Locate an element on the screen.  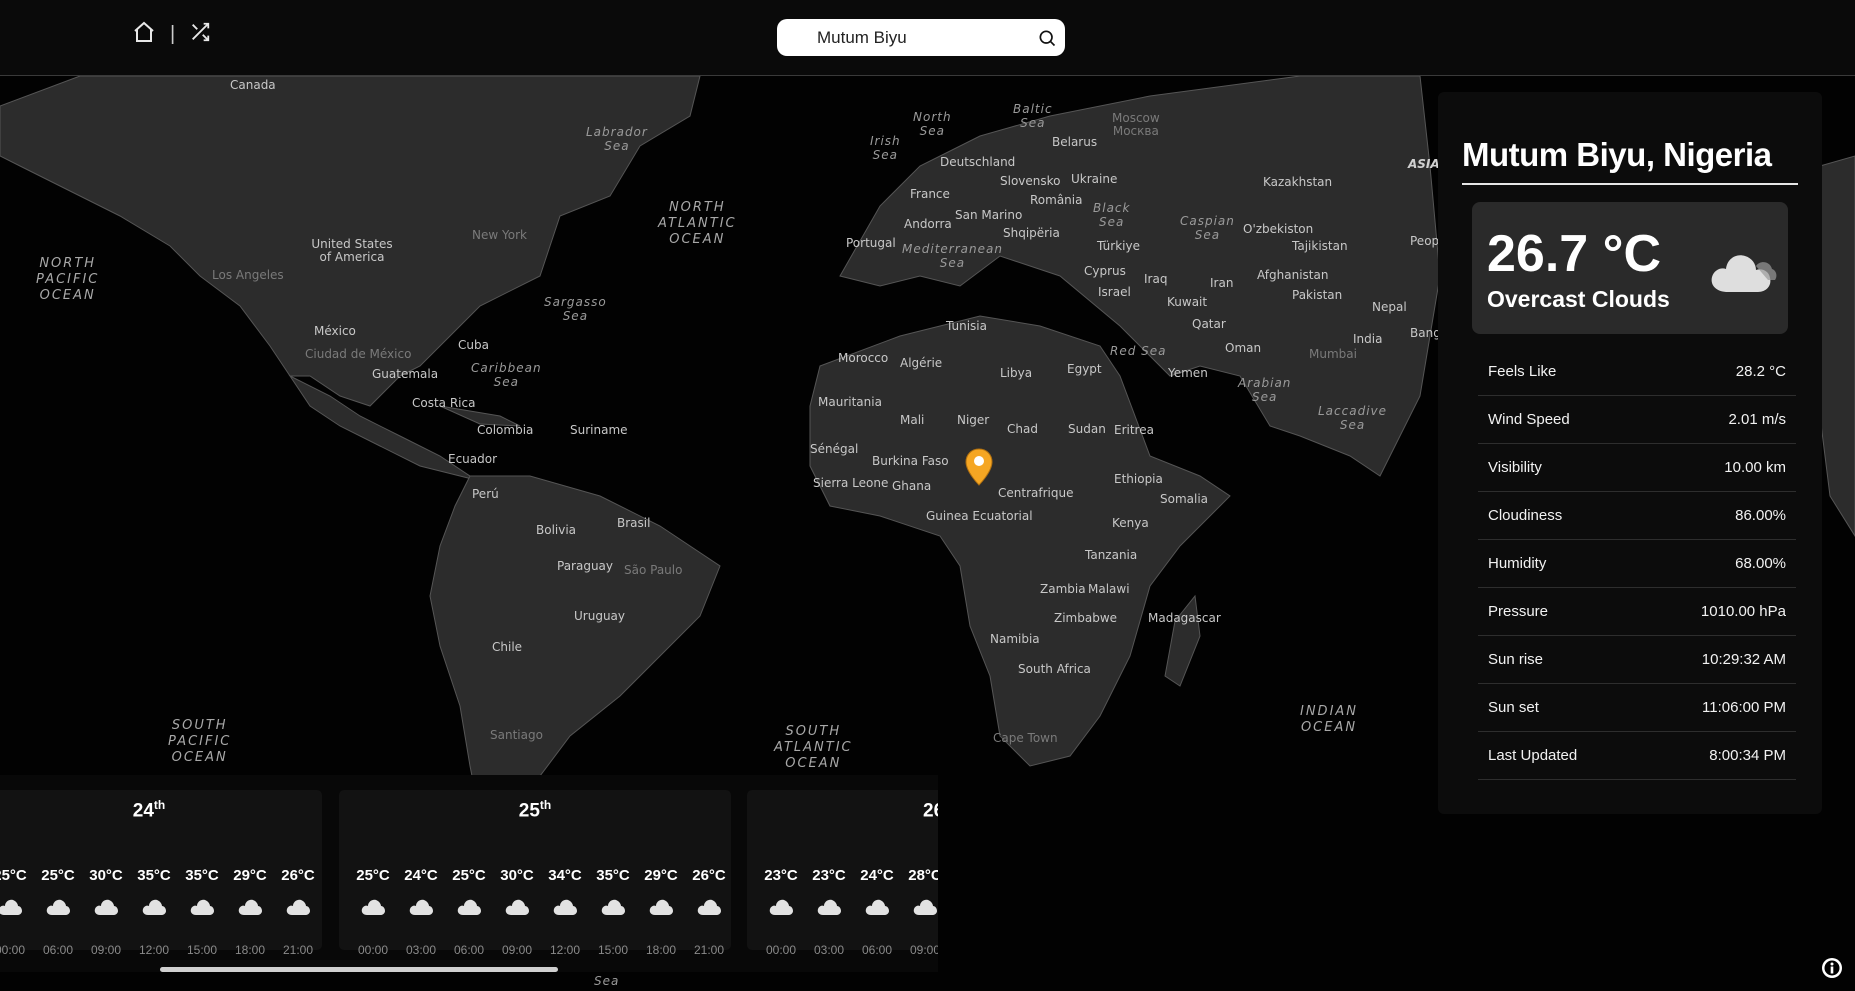
detail-row: Feels Like 28.2 °C is located at coordinates (1637, 372).